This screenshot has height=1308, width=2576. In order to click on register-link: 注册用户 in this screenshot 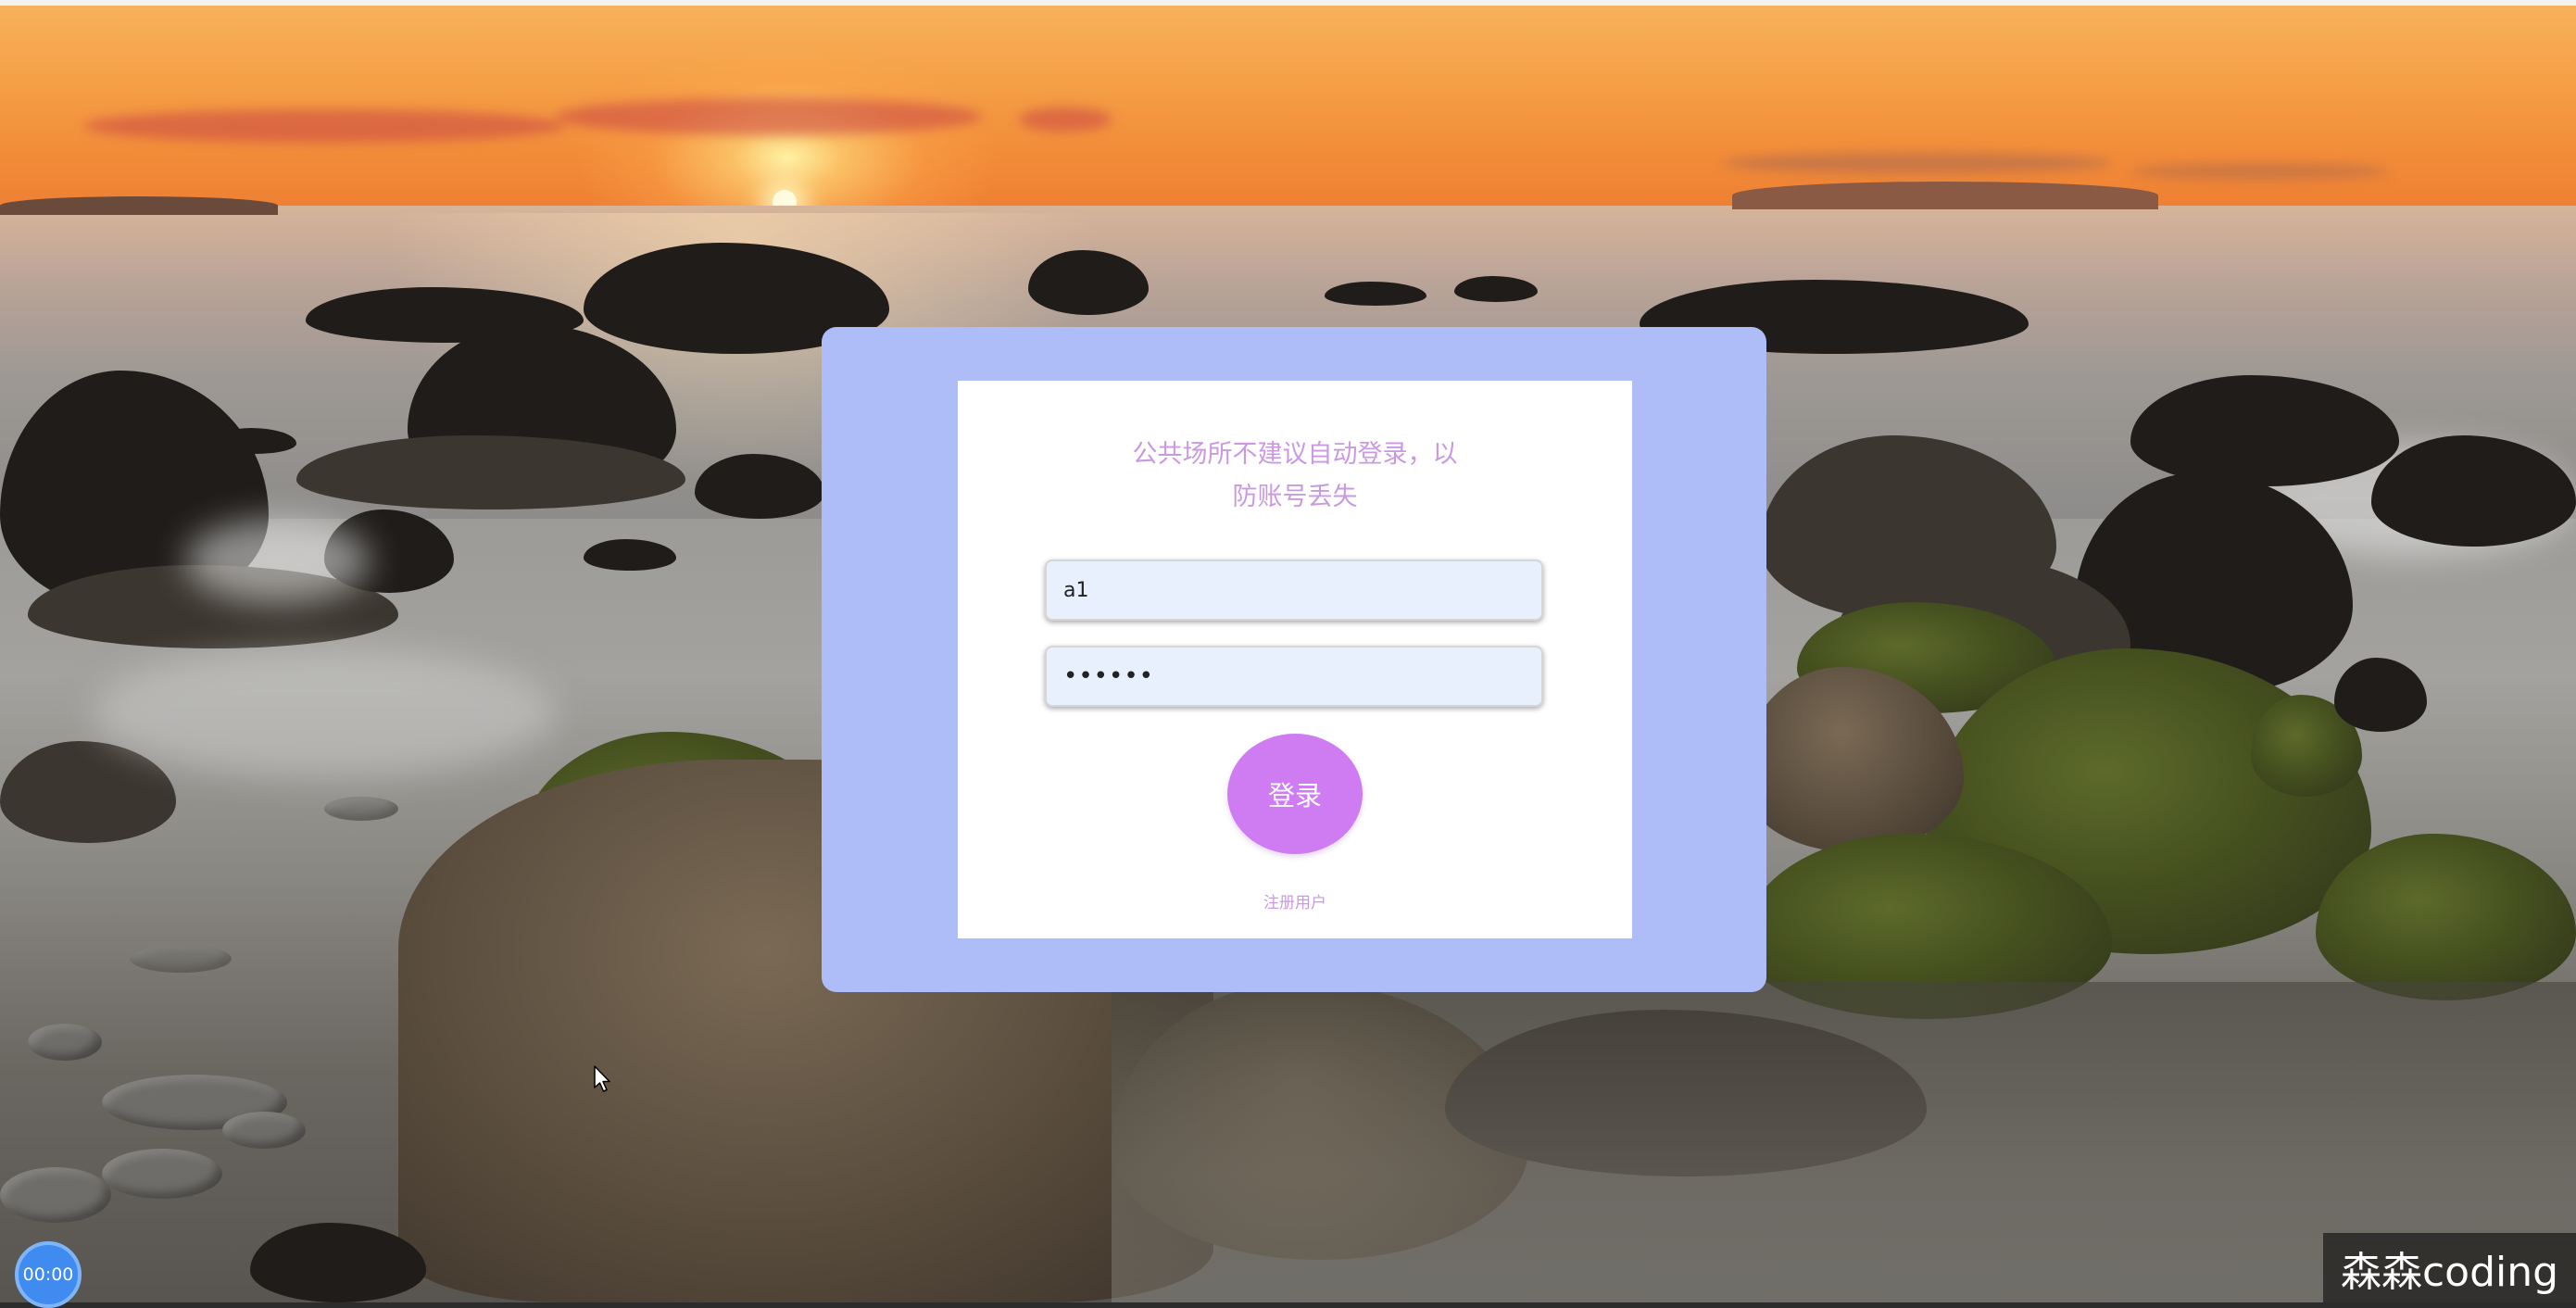, I will do `click(1295, 901)`.